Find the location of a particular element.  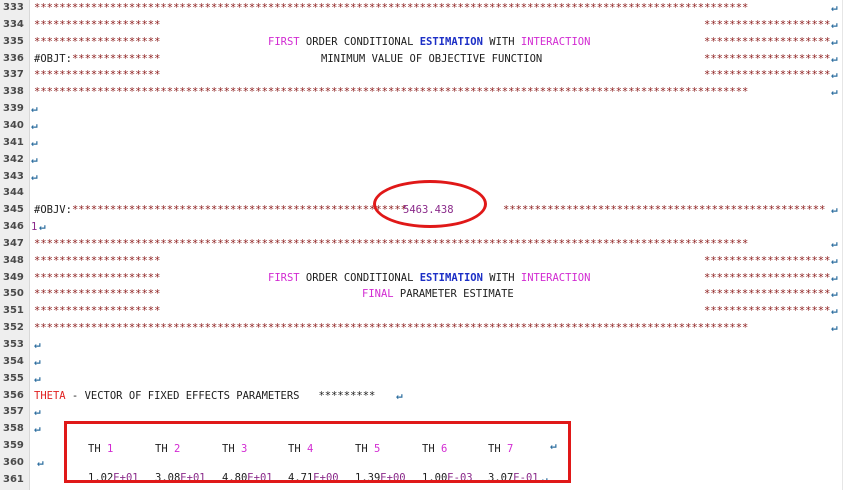

right-margin-guide is located at coordinates (842, 245).